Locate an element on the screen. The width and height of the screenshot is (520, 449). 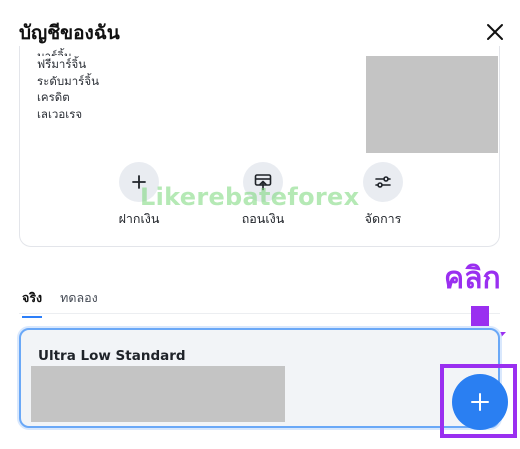
credit-label: เครดิต is located at coordinates (53, 97).